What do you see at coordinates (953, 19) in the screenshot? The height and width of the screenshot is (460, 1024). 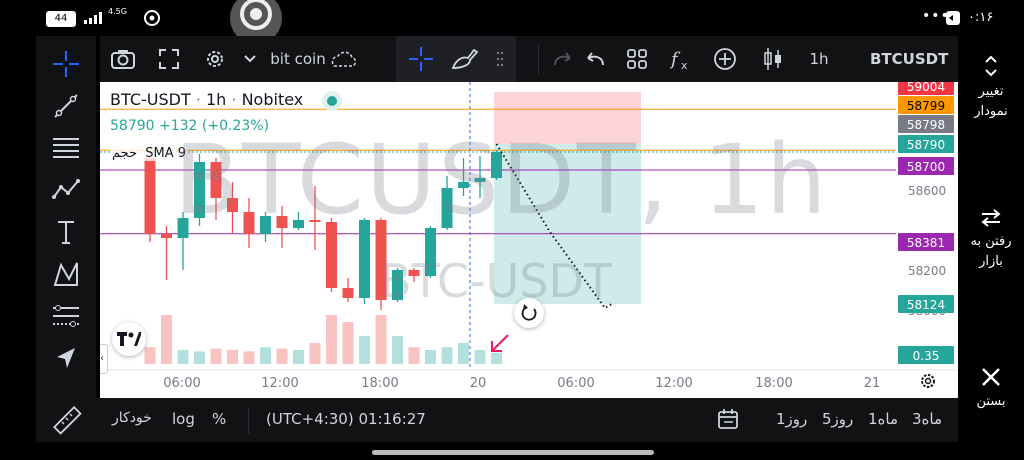 I see `data-saver-icon` at bounding box center [953, 19].